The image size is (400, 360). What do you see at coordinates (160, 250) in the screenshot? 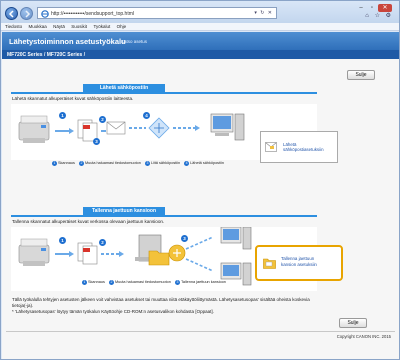
I see `shared-folder-computer-icon` at bounding box center [160, 250].